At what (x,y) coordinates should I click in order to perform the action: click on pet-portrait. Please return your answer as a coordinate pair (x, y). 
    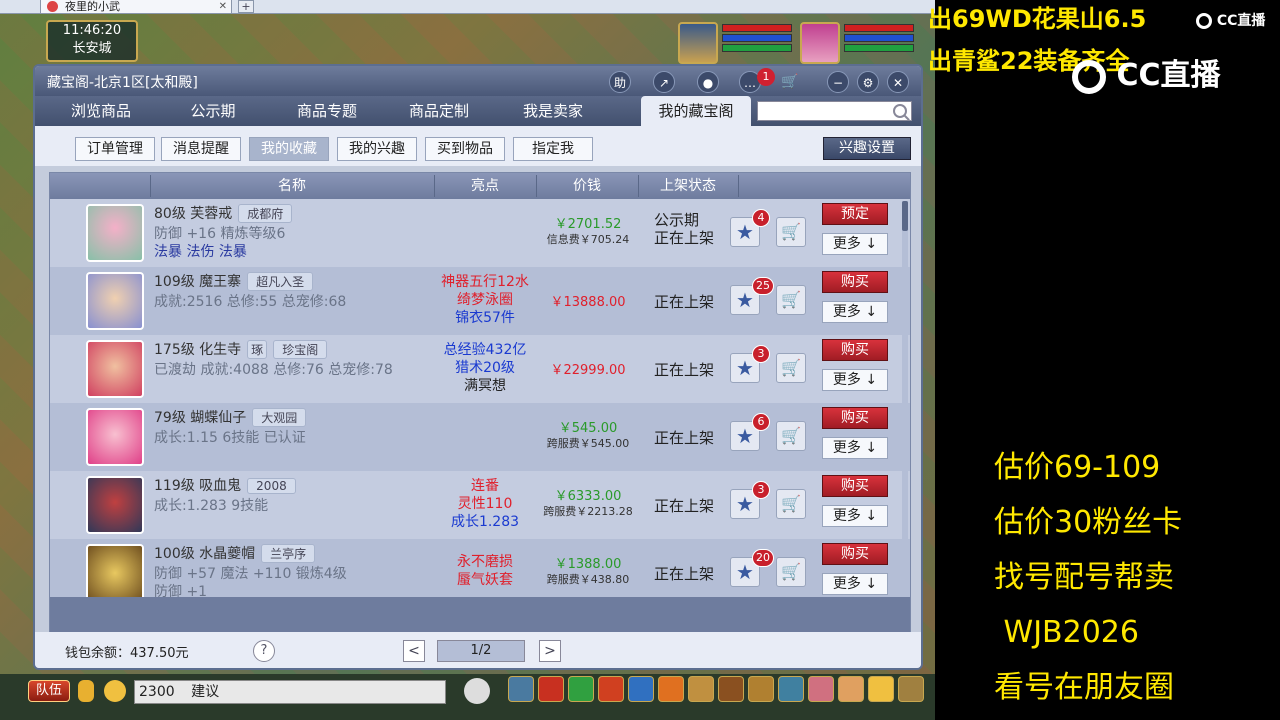
    Looking at the image, I should click on (698, 43).